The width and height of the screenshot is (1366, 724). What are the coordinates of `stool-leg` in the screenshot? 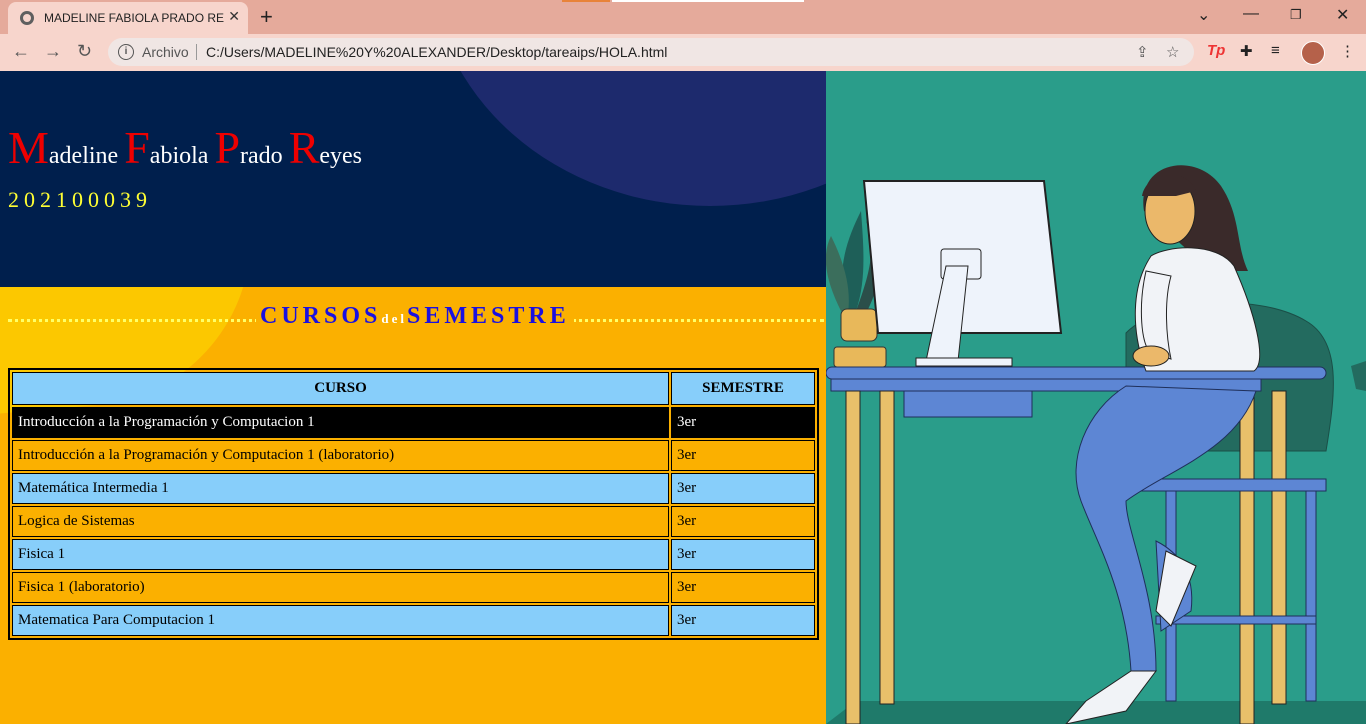 It's located at (1311, 596).